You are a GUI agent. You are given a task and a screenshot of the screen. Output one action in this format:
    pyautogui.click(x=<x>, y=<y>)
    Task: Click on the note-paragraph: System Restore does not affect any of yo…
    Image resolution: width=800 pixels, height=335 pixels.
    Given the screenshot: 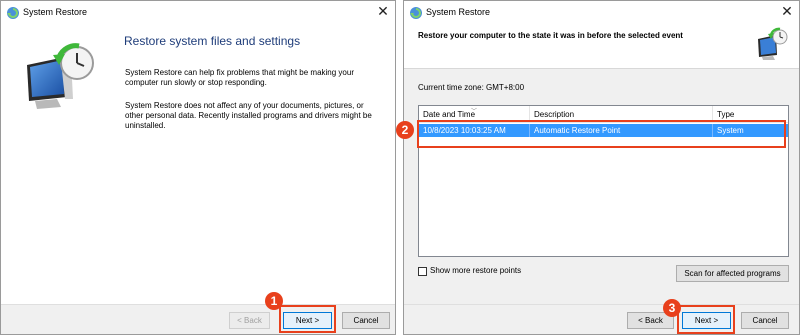 What is the action you would take?
    pyautogui.click(x=248, y=115)
    